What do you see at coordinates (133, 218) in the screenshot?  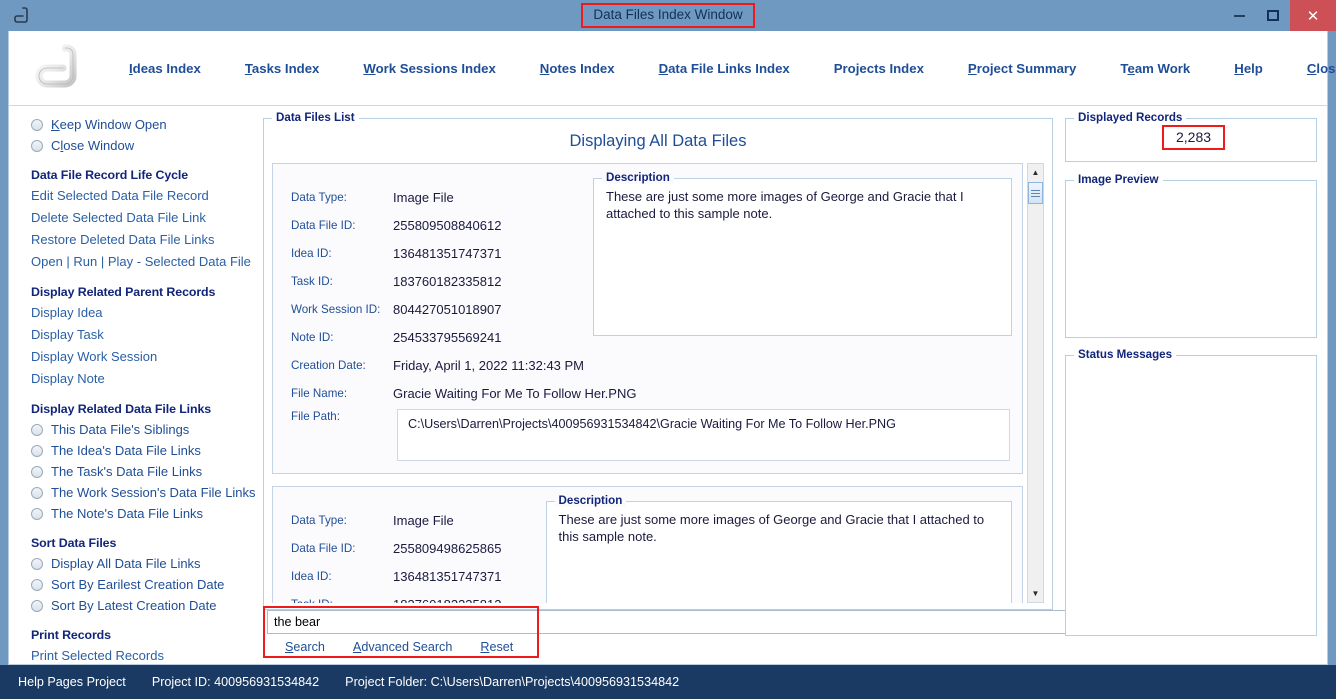 I see `sidebar-link-delete-selected-data-file-link: Delete Selected Data File Link` at bounding box center [133, 218].